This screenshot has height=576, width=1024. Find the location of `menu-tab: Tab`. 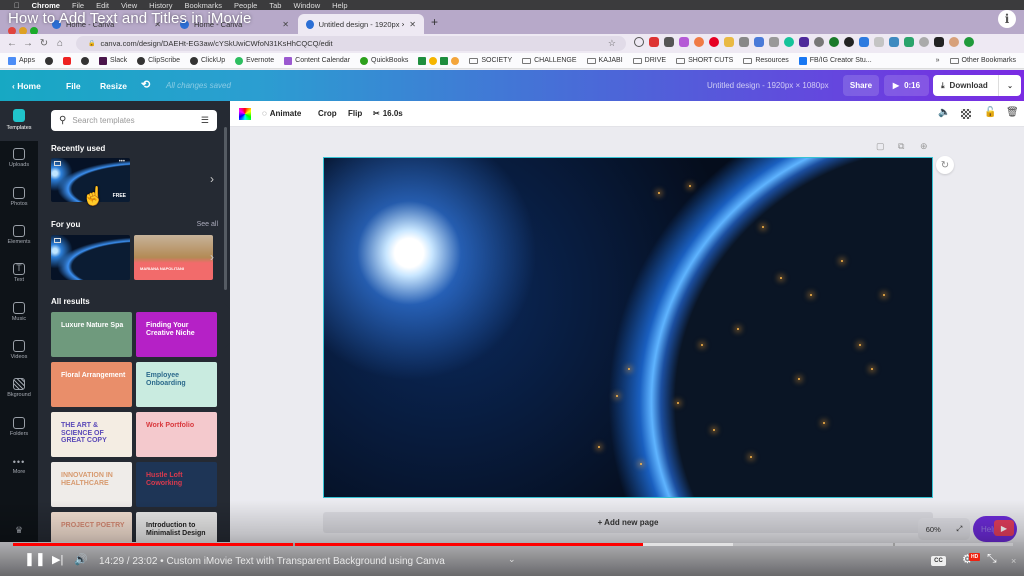

menu-tab: Tab is located at coordinates (275, 5).